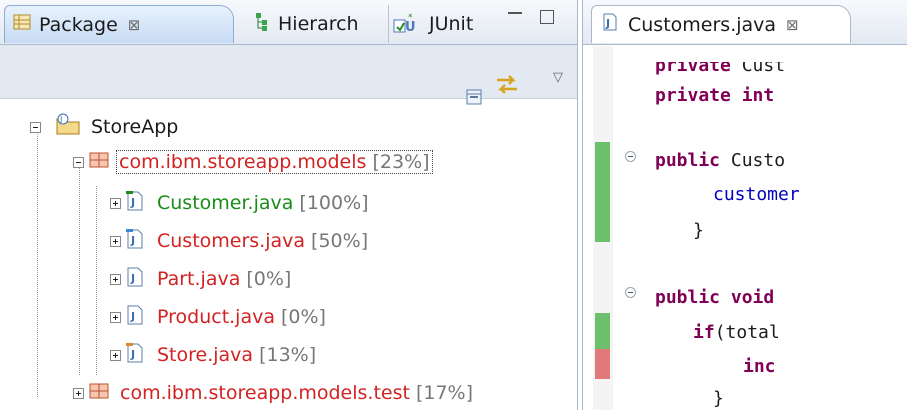 The height and width of the screenshot is (410, 907). What do you see at coordinates (119, 24) in the screenshot?
I see `tab-package-explorer: Package ⊠` at bounding box center [119, 24].